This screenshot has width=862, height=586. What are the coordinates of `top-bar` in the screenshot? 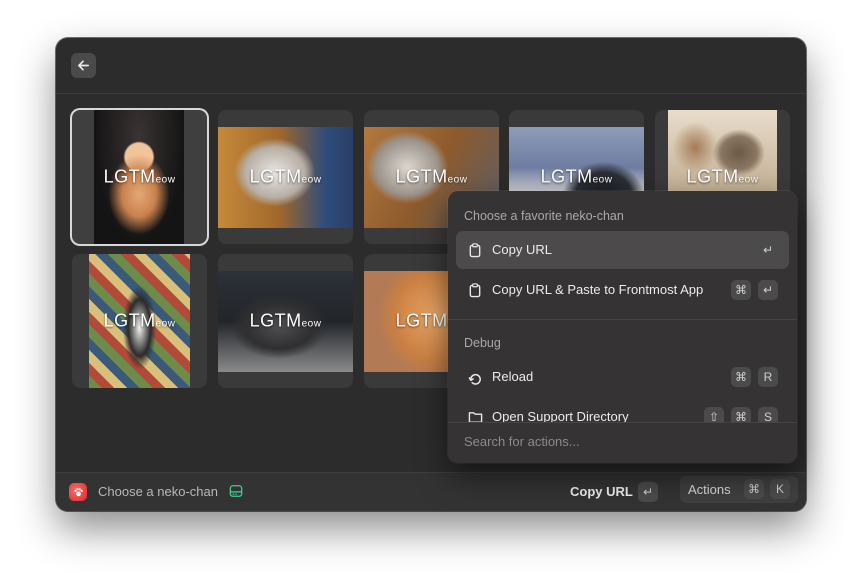 It's located at (431, 66).